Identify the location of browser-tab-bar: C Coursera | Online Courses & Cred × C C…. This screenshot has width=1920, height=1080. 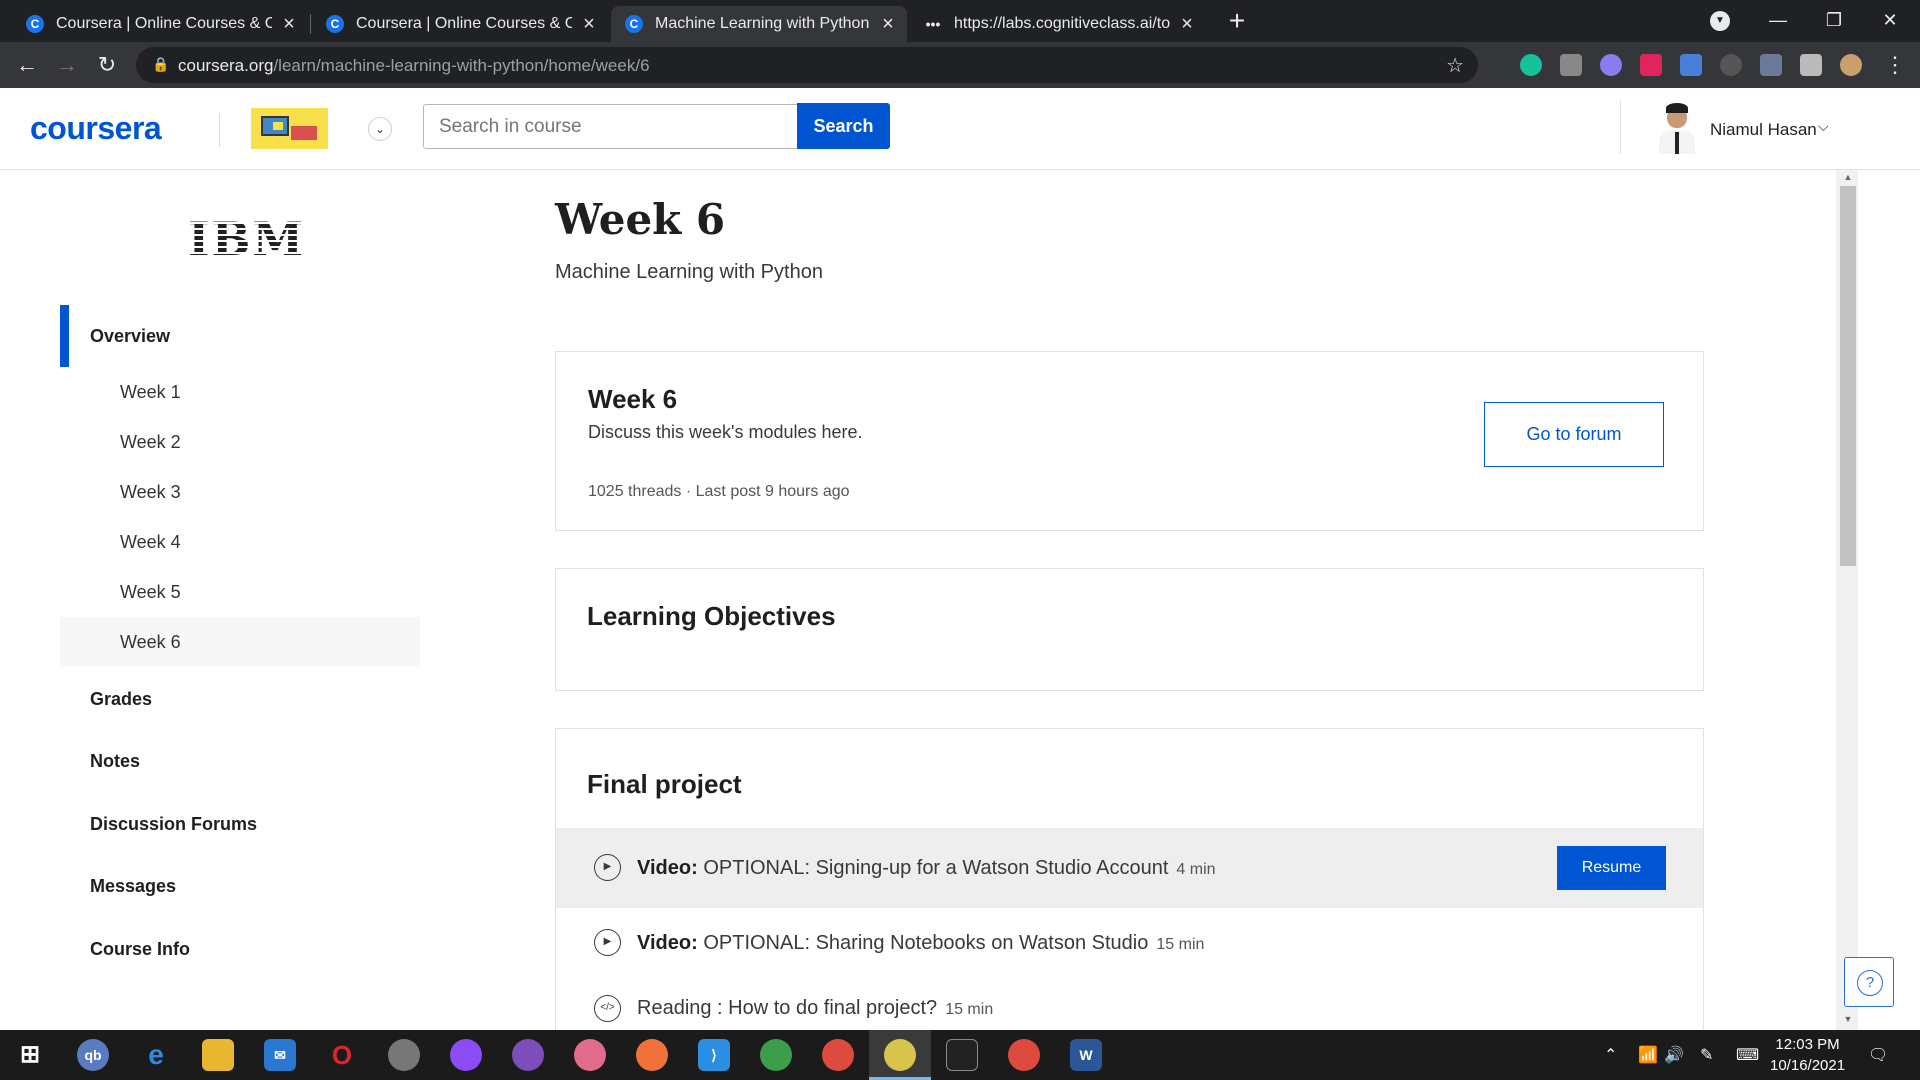
(960, 21).